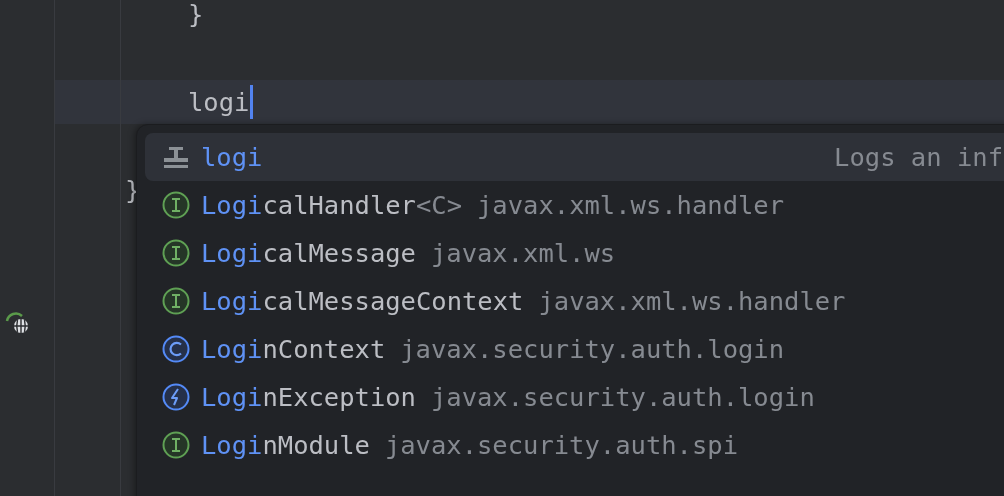  Describe the element at coordinates (176, 397) in the screenshot. I see `lightning-icon` at that location.